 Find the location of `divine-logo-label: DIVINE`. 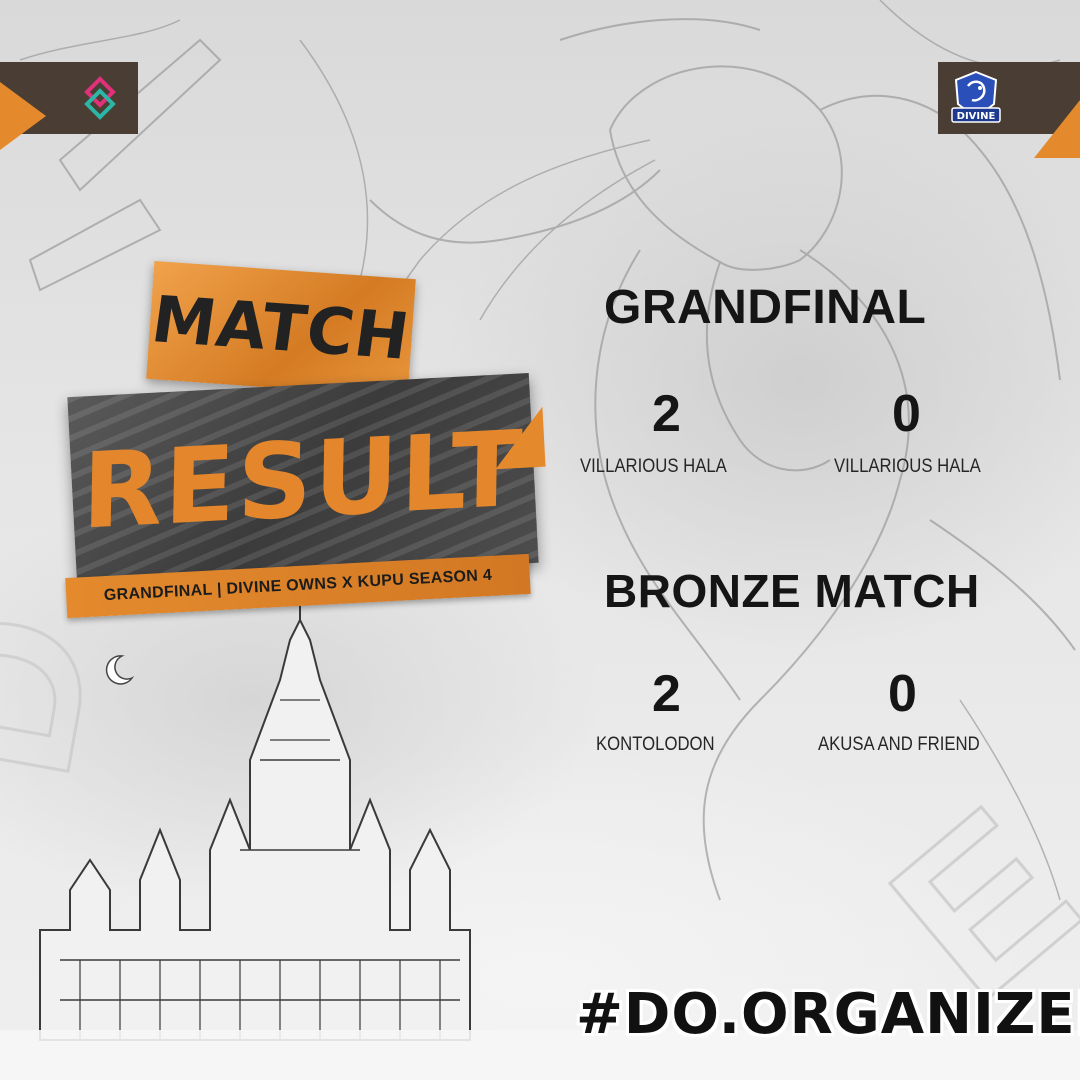

divine-logo-label: DIVINE is located at coordinates (976, 116).